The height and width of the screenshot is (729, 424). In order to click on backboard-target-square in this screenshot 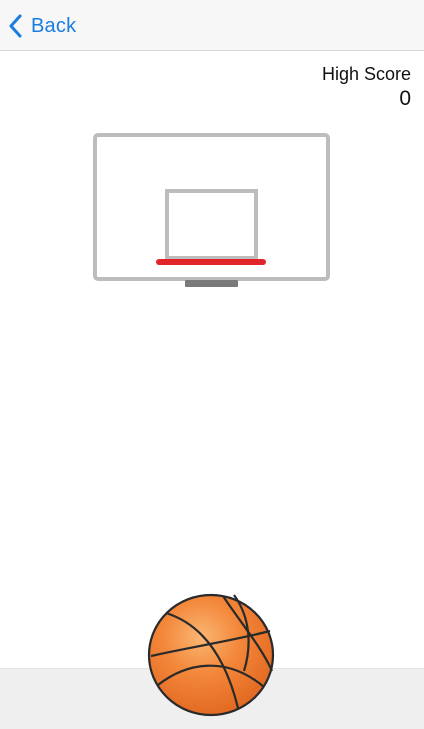, I will do `click(211, 224)`.